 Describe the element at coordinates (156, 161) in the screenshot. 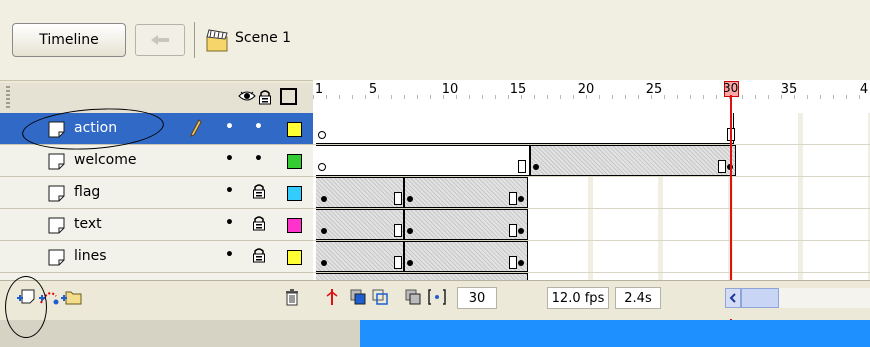

I see `layer-row-welcome: welcome • •` at that location.